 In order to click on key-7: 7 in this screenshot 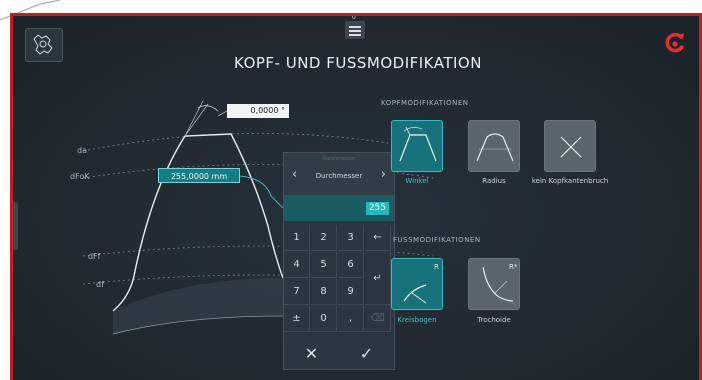, I will do `click(297, 292)`.